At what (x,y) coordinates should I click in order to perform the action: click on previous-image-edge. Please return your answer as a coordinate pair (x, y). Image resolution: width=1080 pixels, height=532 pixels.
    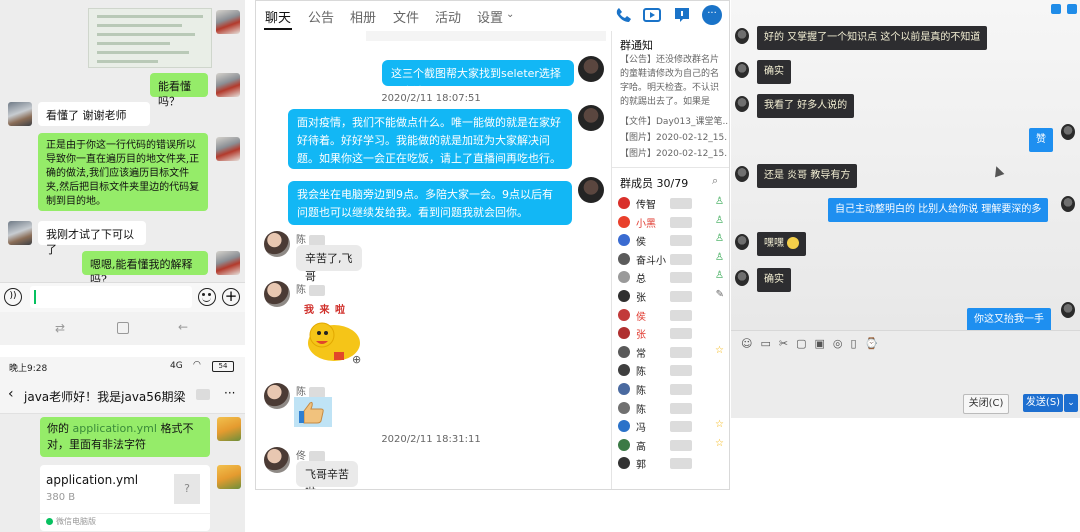
    Looking at the image, I should click on (486, 36).